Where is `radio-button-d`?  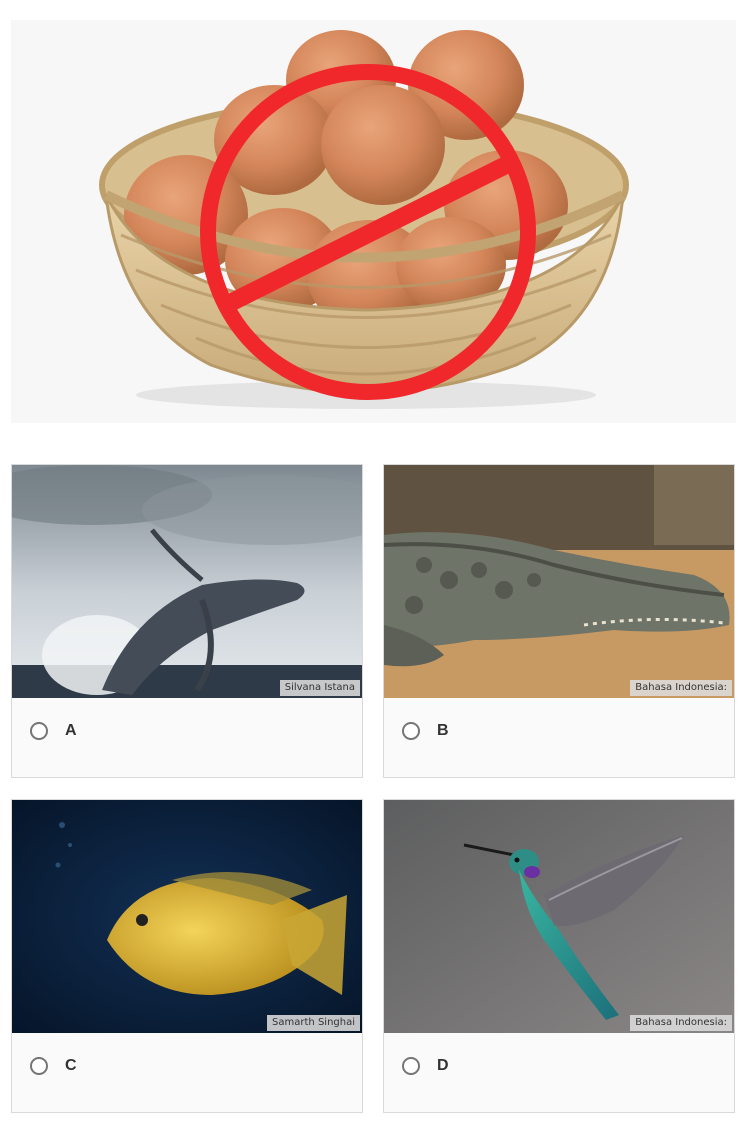 radio-button-d is located at coordinates (411, 1066).